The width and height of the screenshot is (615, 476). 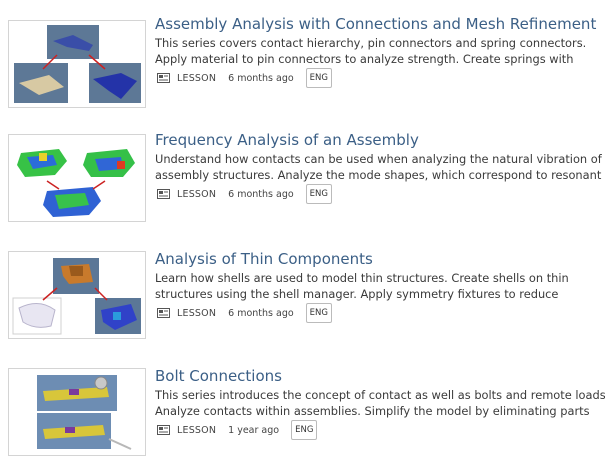 What do you see at coordinates (264, 259) in the screenshot?
I see `course-title: Analysis of Thin Components` at bounding box center [264, 259].